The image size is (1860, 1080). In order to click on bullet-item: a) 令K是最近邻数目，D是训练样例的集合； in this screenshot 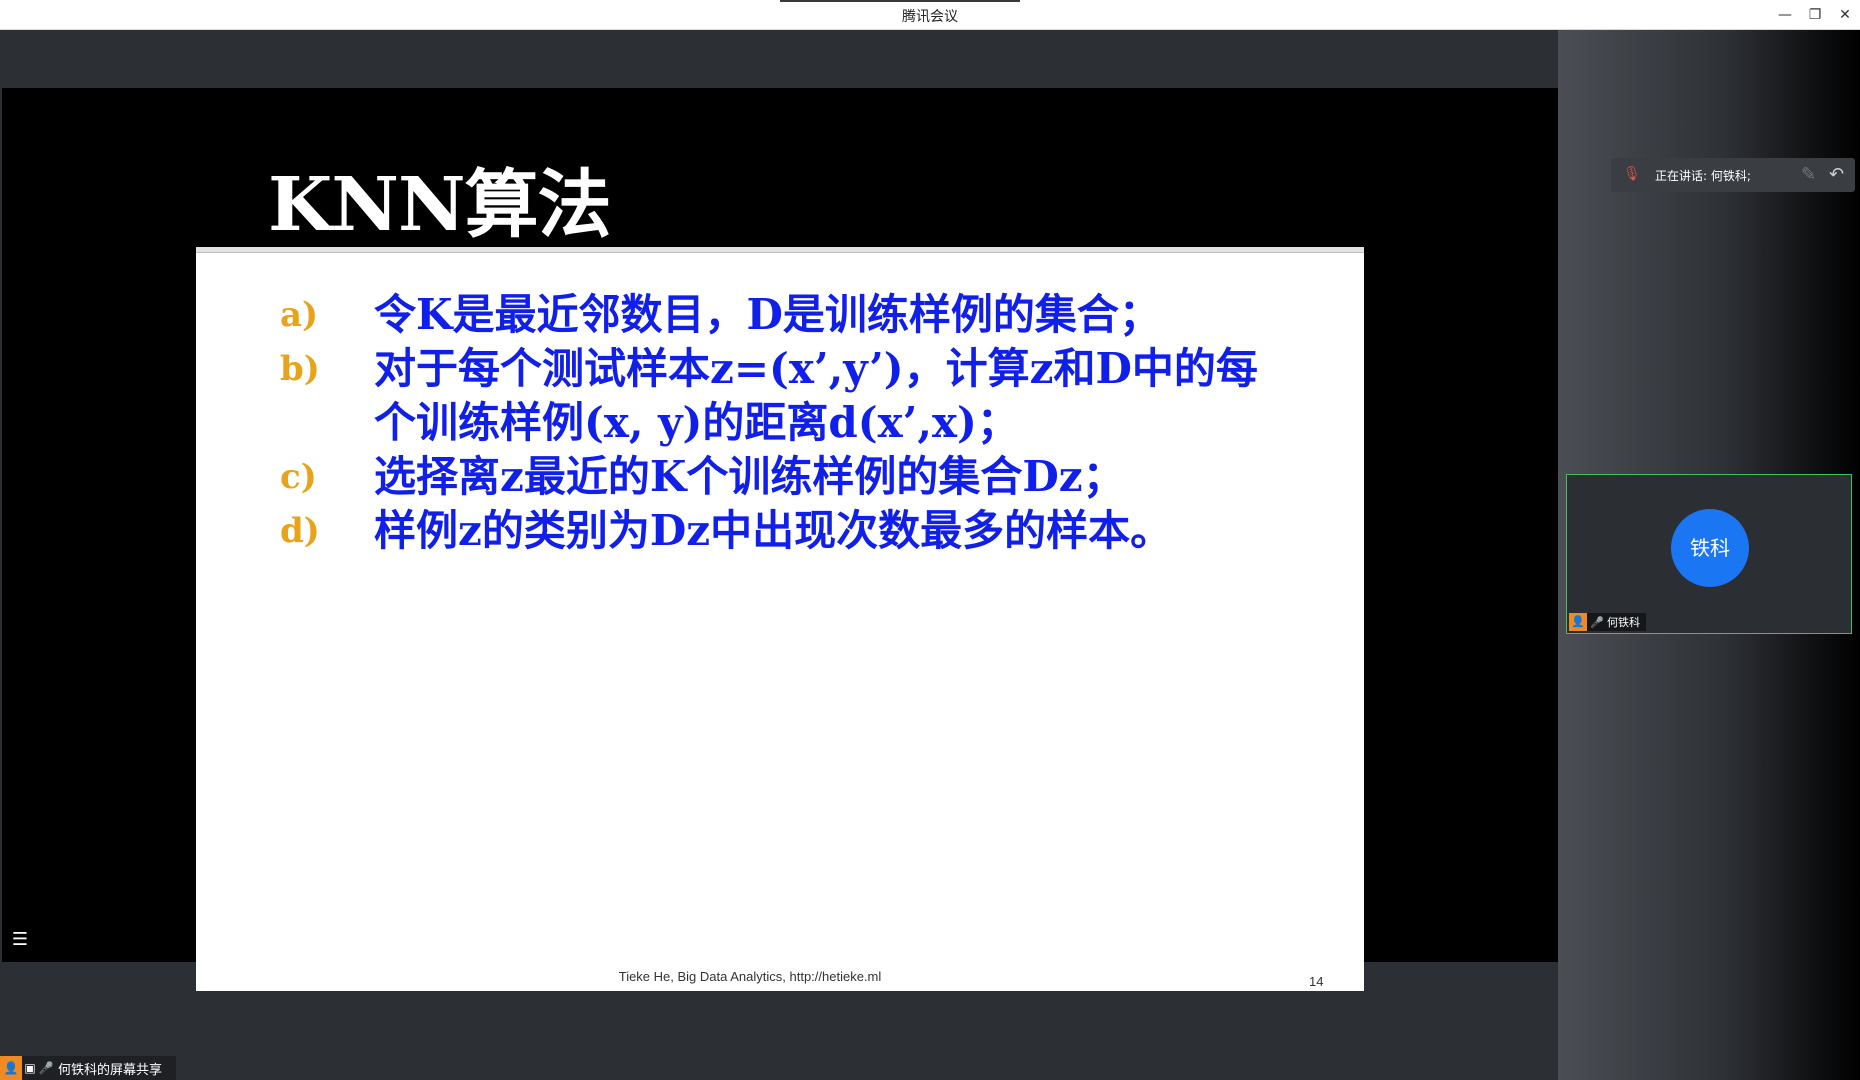, I will do `click(805, 315)`.